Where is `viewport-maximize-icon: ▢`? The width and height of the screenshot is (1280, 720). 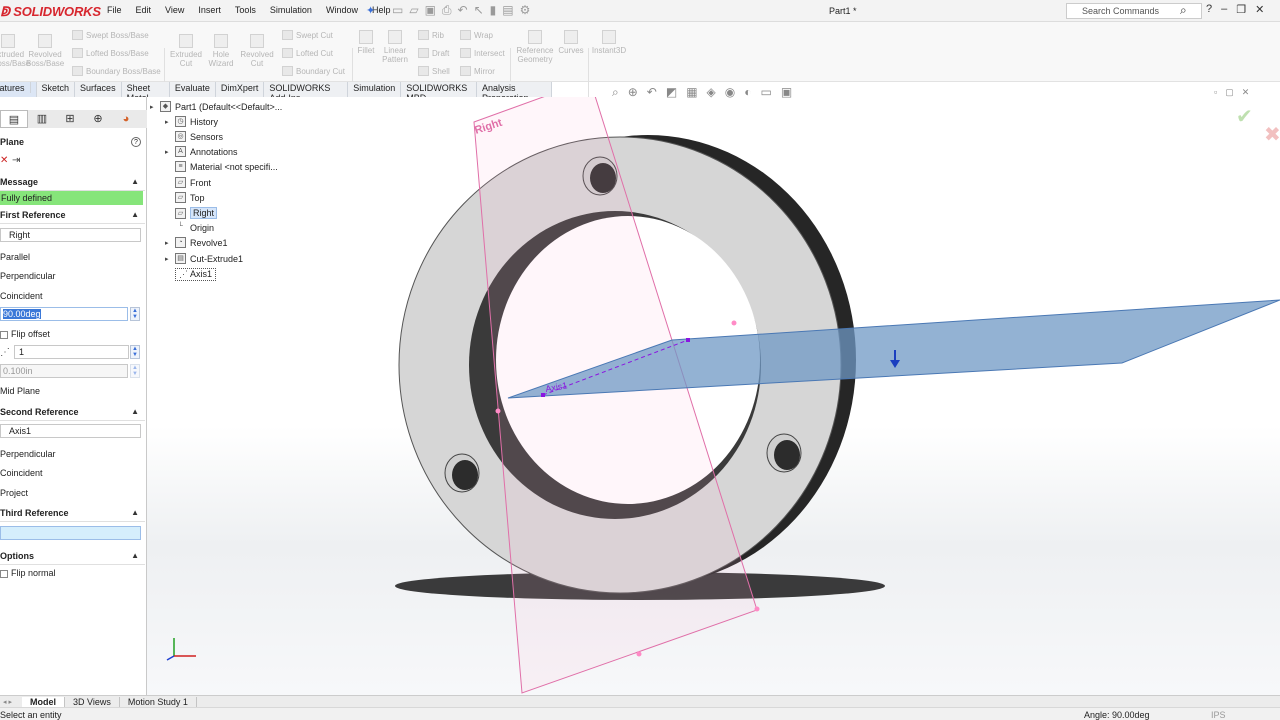
viewport-maximize-icon: ▢ is located at coordinates (1229, 92).